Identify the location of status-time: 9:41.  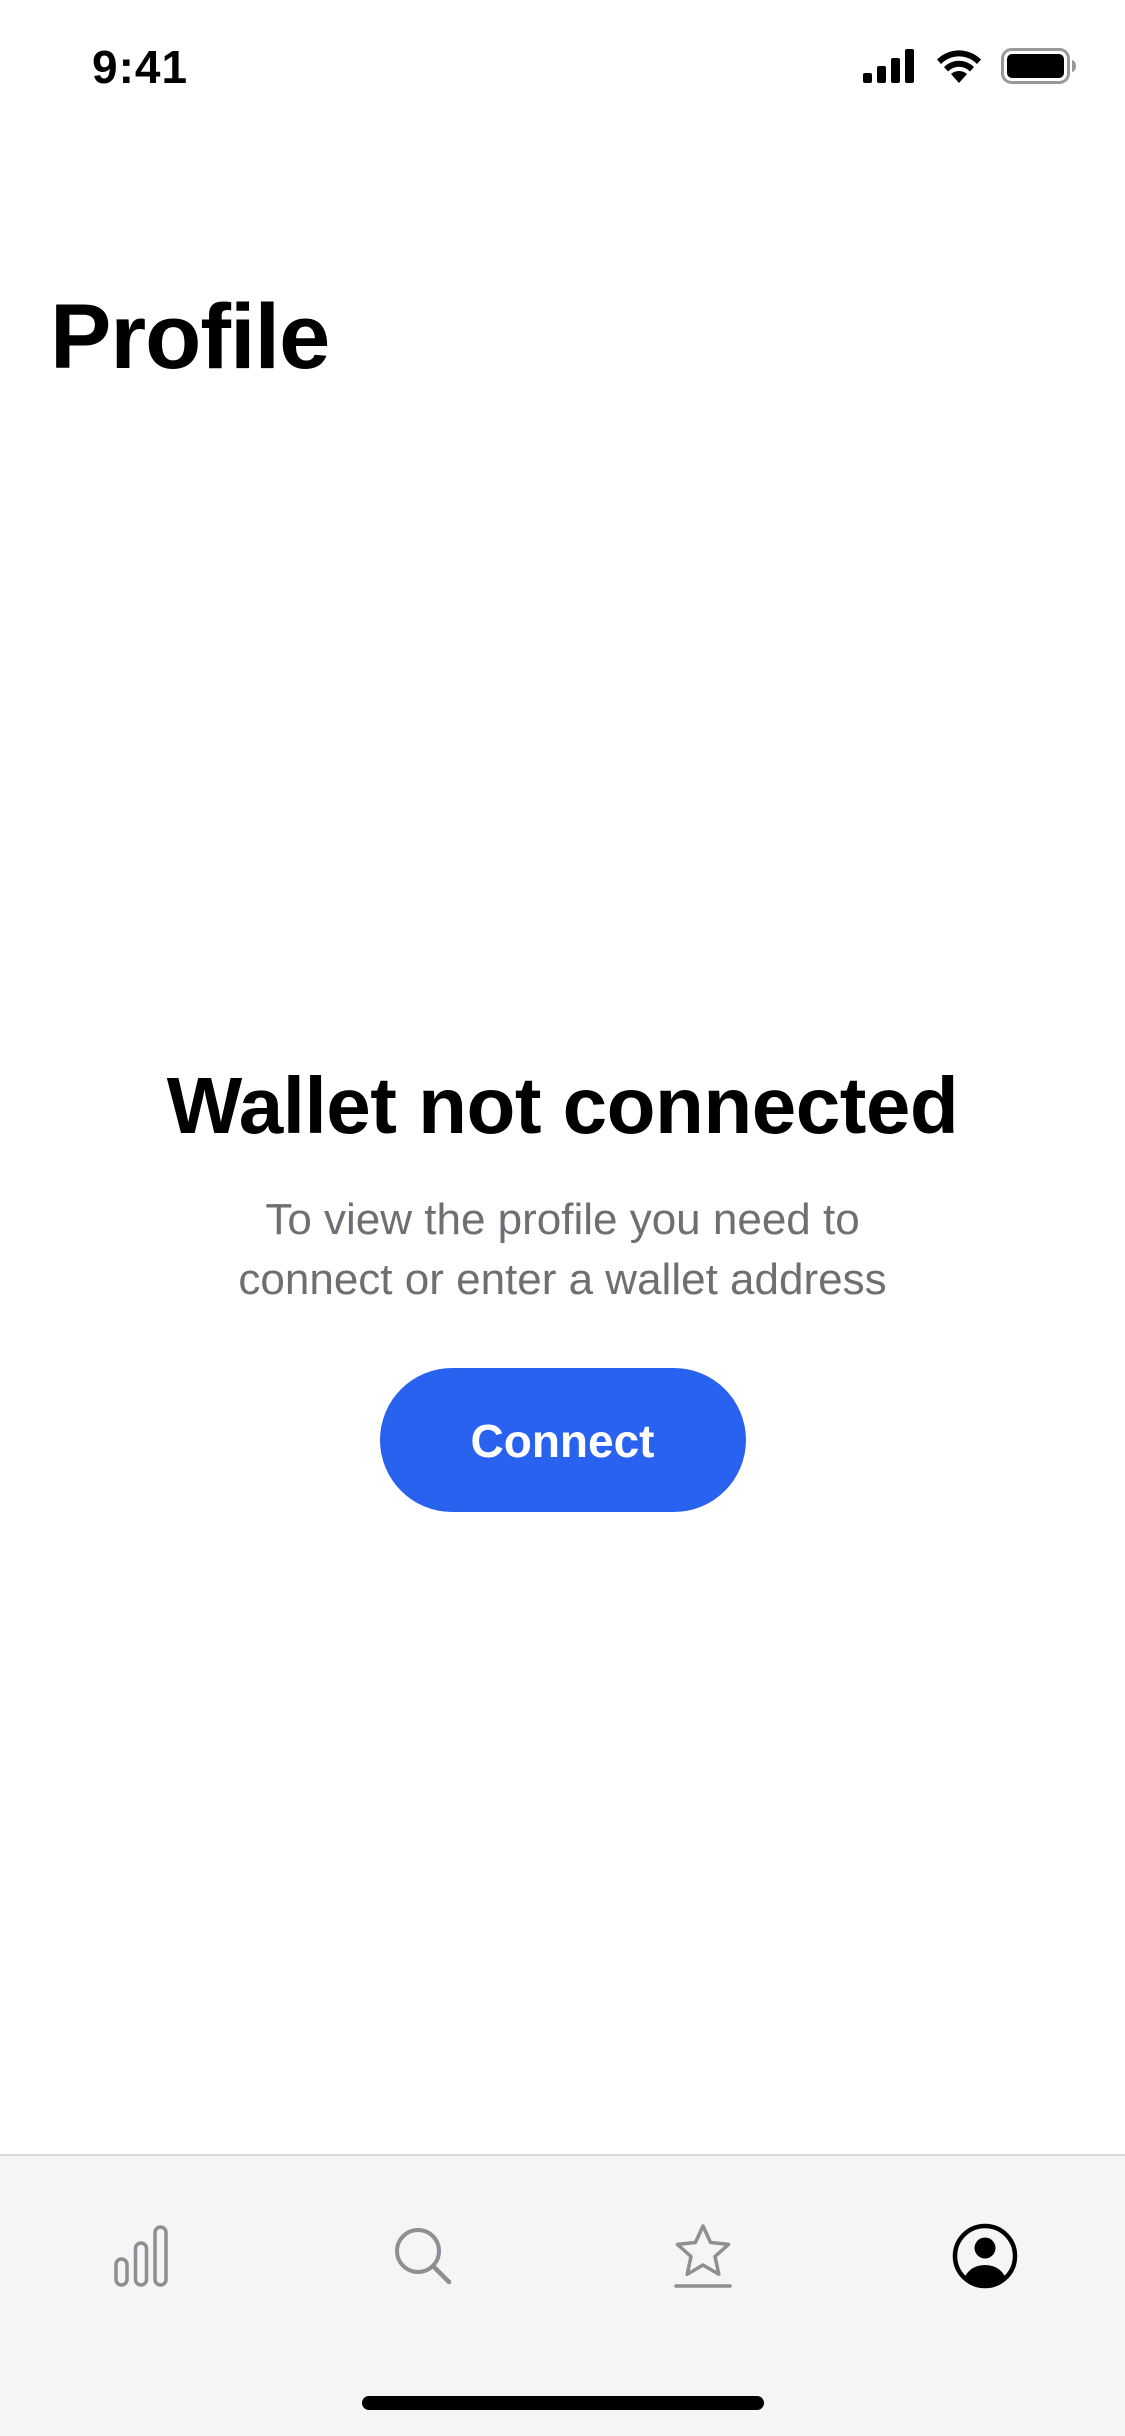
(140, 67).